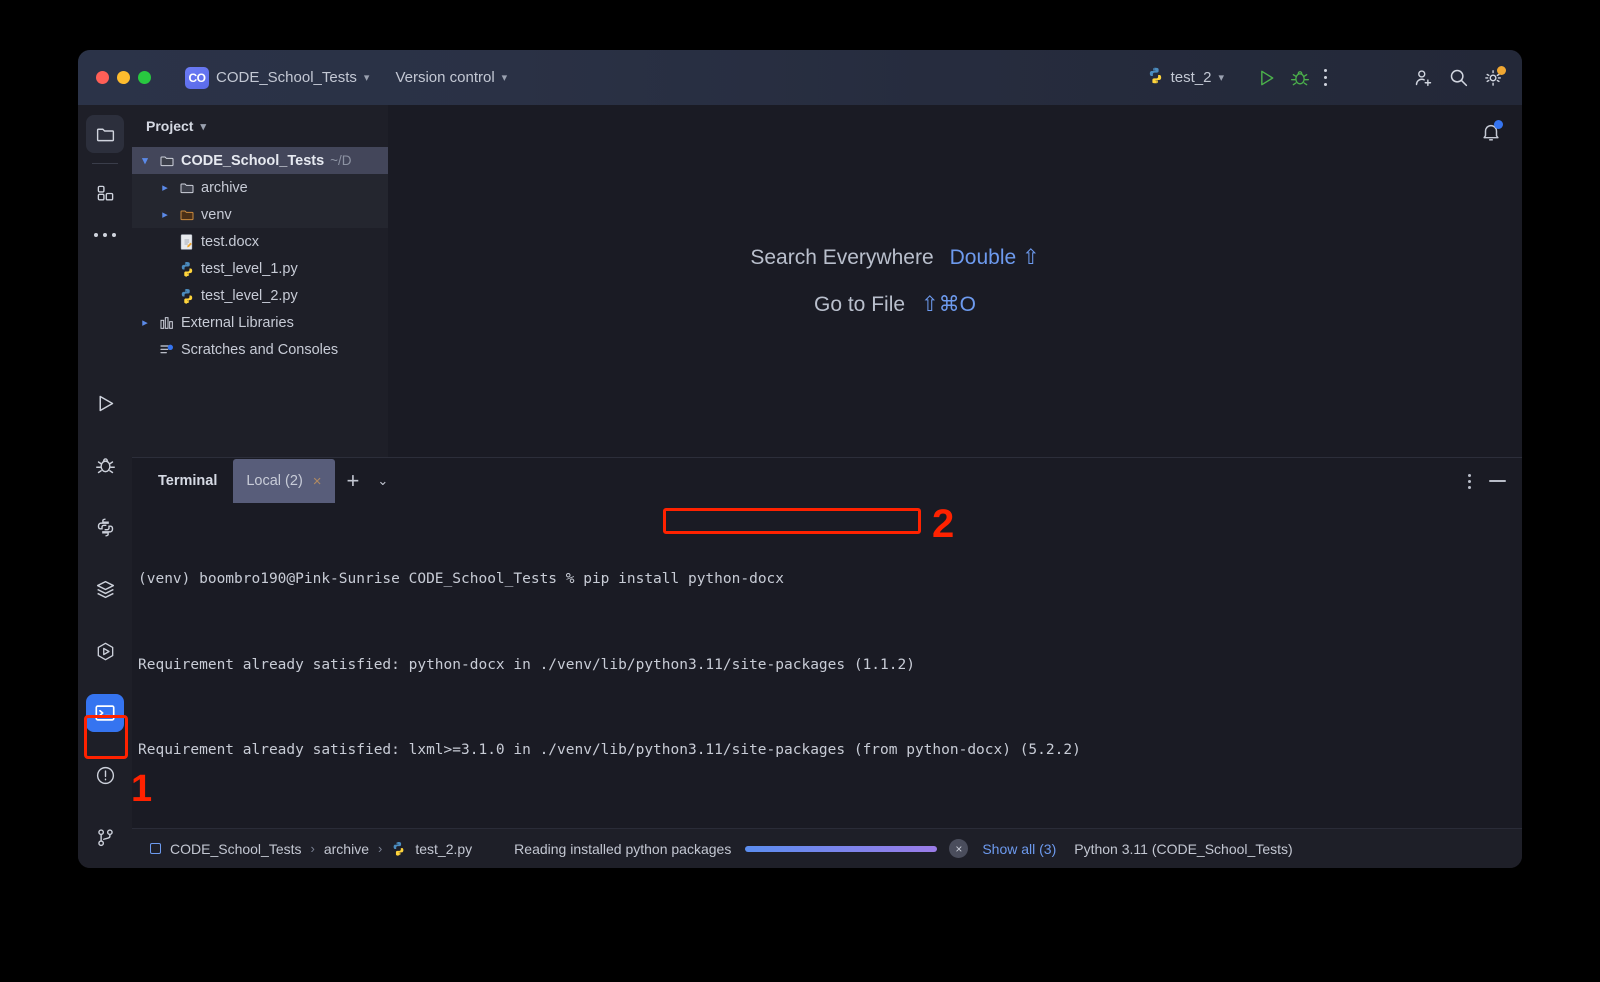 This screenshot has width=1600, height=982. I want to click on hint-search-everywhere: Search Everywhere Double ⇧, so click(894, 257).